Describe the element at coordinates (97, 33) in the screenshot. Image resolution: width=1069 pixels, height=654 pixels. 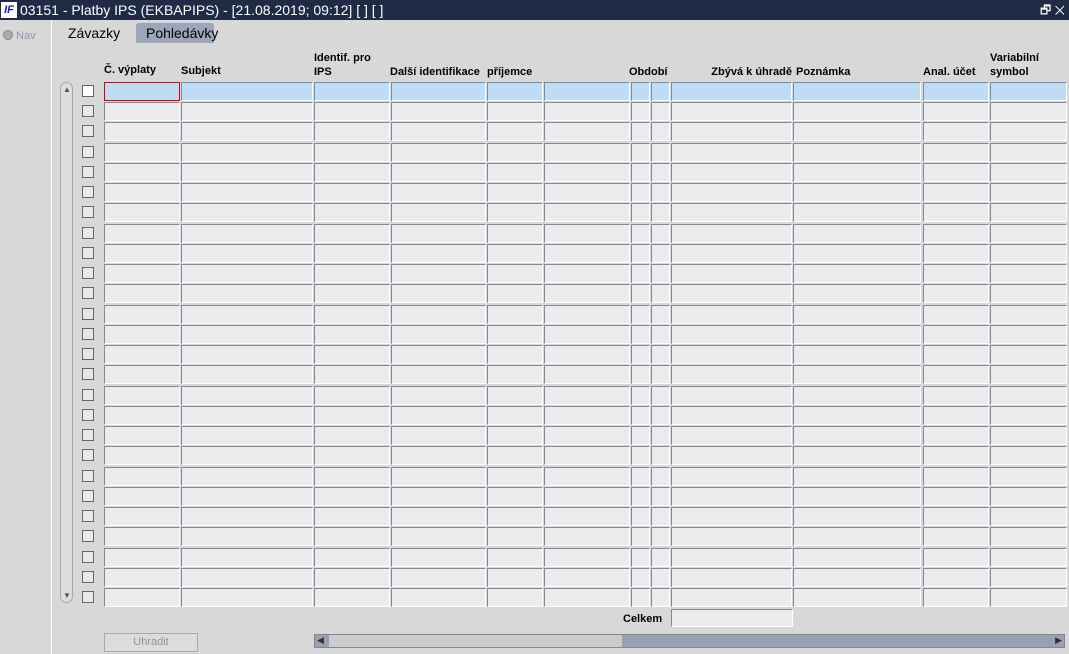
I see `tab-zavazky: Závazky` at that location.